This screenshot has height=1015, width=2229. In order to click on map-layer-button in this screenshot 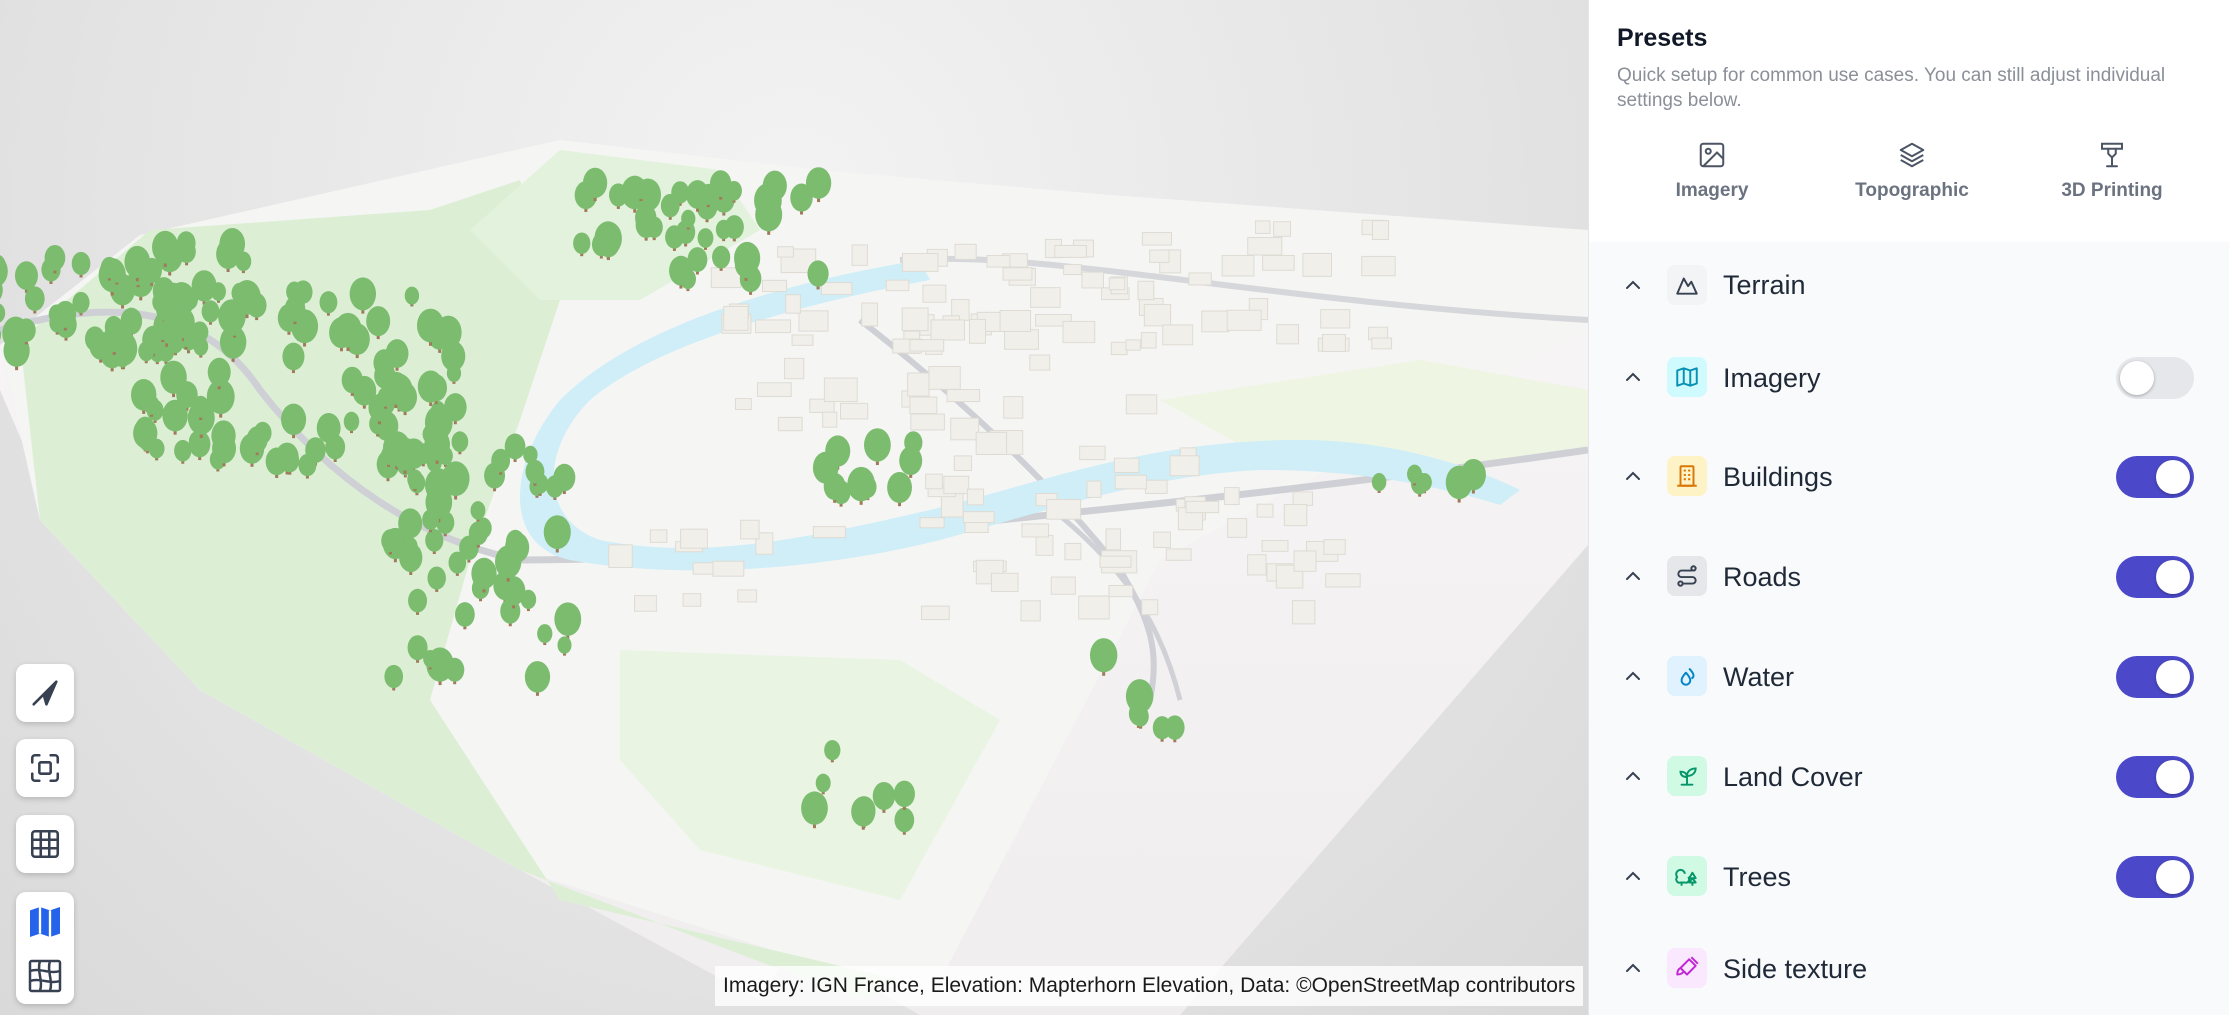, I will do `click(45, 922)`.